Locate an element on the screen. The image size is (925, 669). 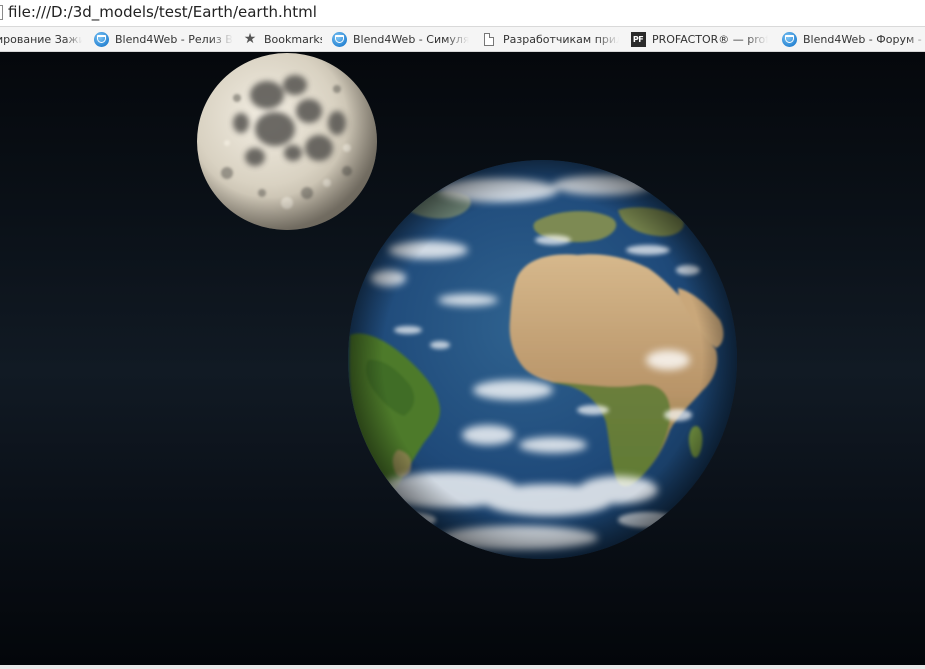
bookmark-label: ирование Зажиг is located at coordinates (41, 39).